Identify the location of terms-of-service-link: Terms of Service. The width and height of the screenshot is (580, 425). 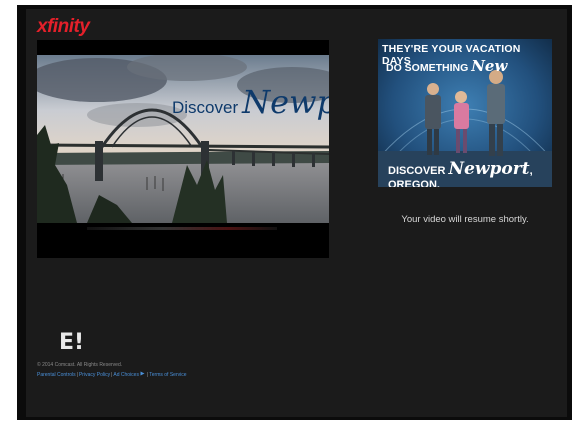
(167, 375).